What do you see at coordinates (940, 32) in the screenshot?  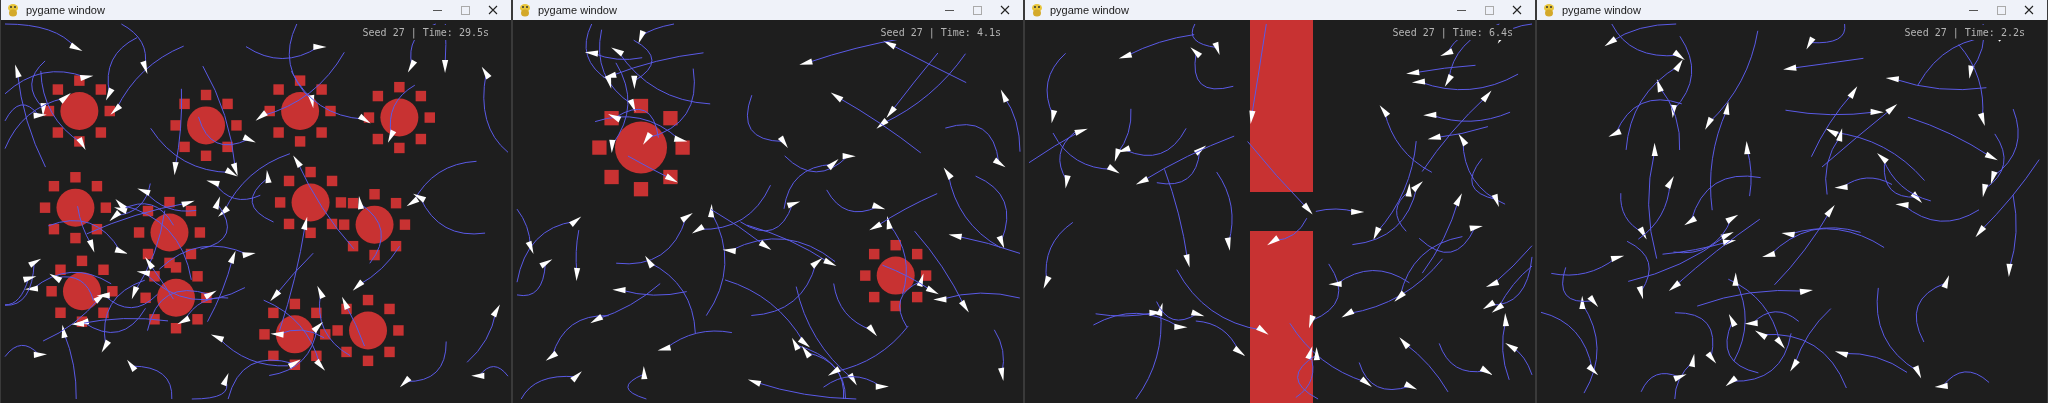 I see `status-text: Seed 27 | Time: 4.1s` at bounding box center [940, 32].